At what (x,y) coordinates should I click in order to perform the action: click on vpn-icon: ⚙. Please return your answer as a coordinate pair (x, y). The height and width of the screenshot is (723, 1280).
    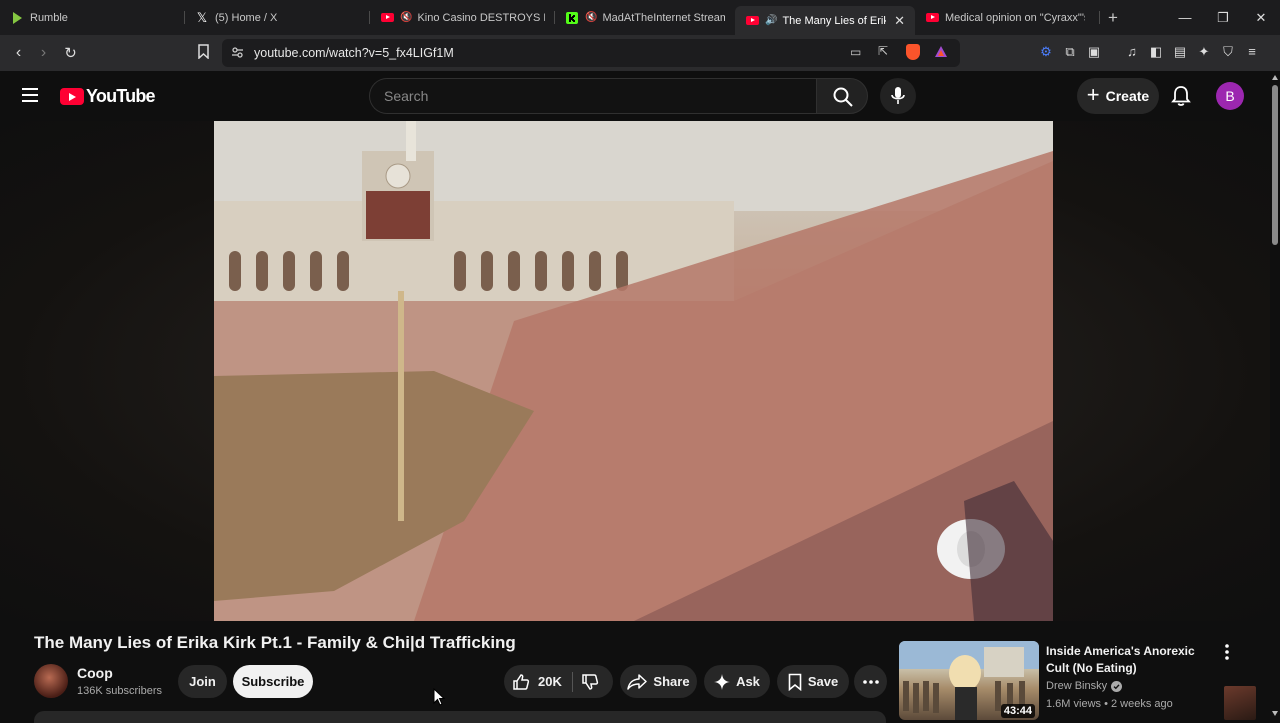
    Looking at the image, I should click on (1046, 52).